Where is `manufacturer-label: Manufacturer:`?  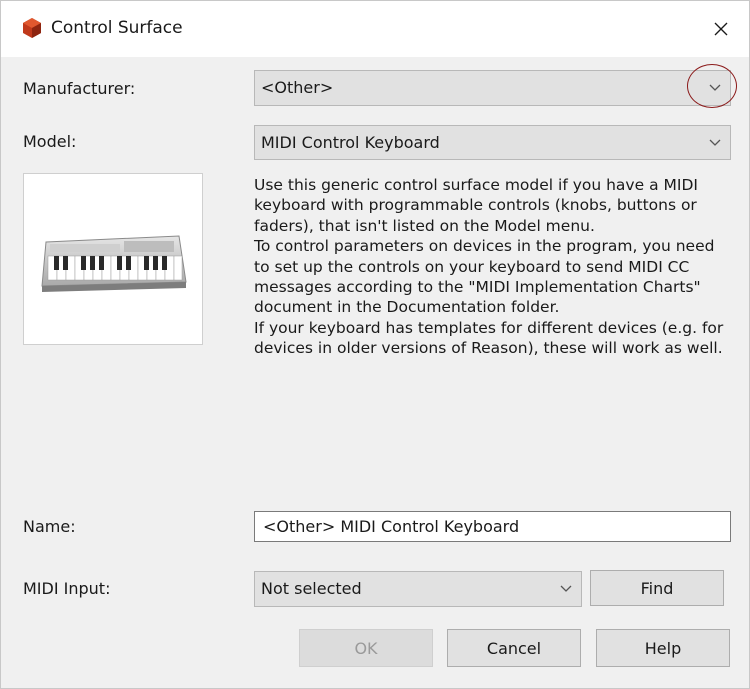 manufacturer-label: Manufacturer: is located at coordinates (79, 88).